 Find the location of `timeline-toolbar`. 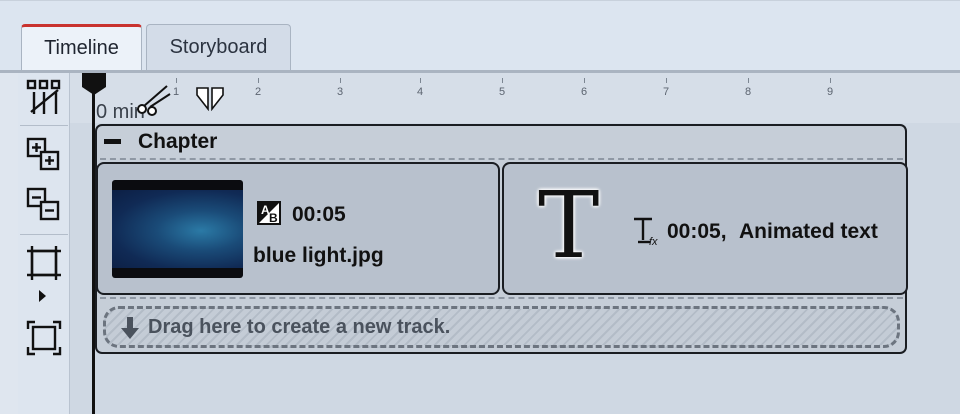

timeline-toolbar is located at coordinates (44, 243).